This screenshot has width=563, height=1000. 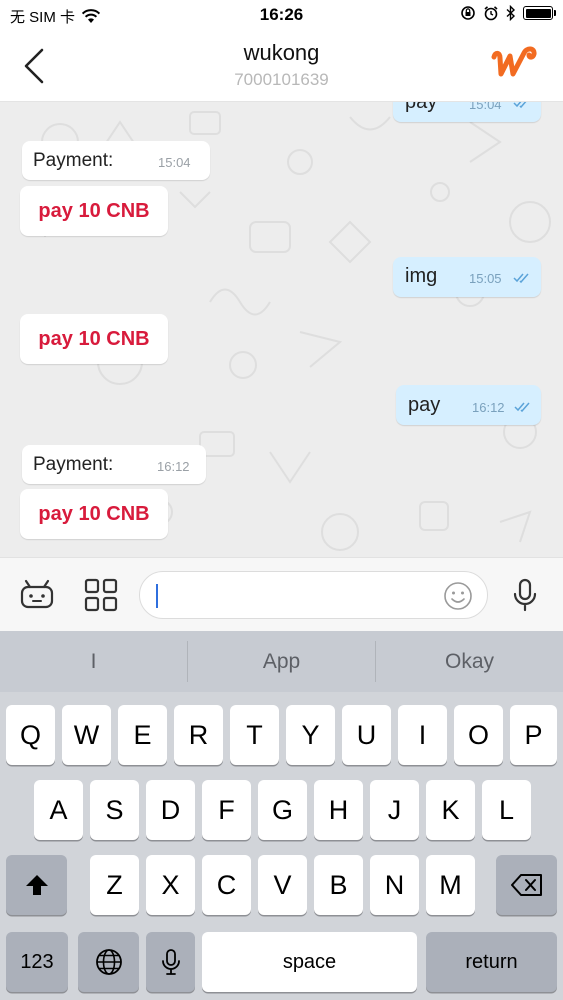 What do you see at coordinates (310, 735) in the screenshot?
I see `key-y: Y` at bounding box center [310, 735].